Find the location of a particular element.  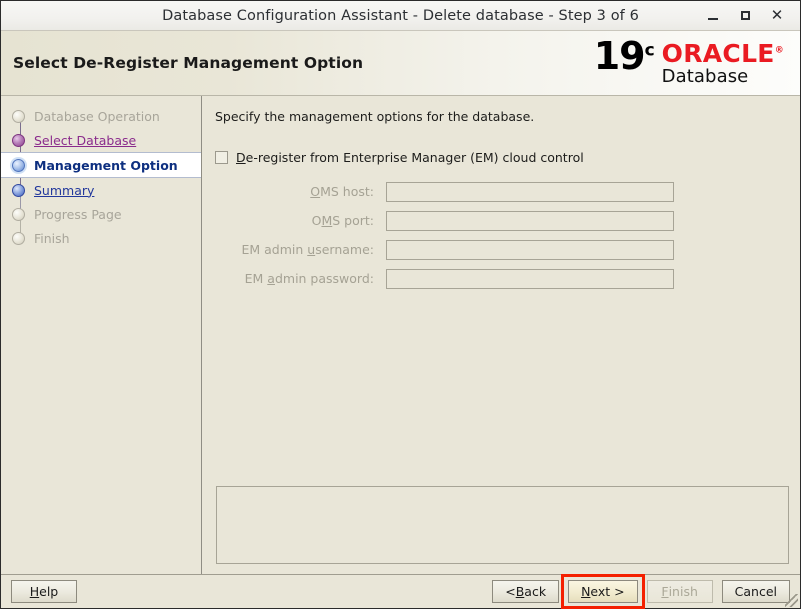

maximize-icon is located at coordinates (745, 15).